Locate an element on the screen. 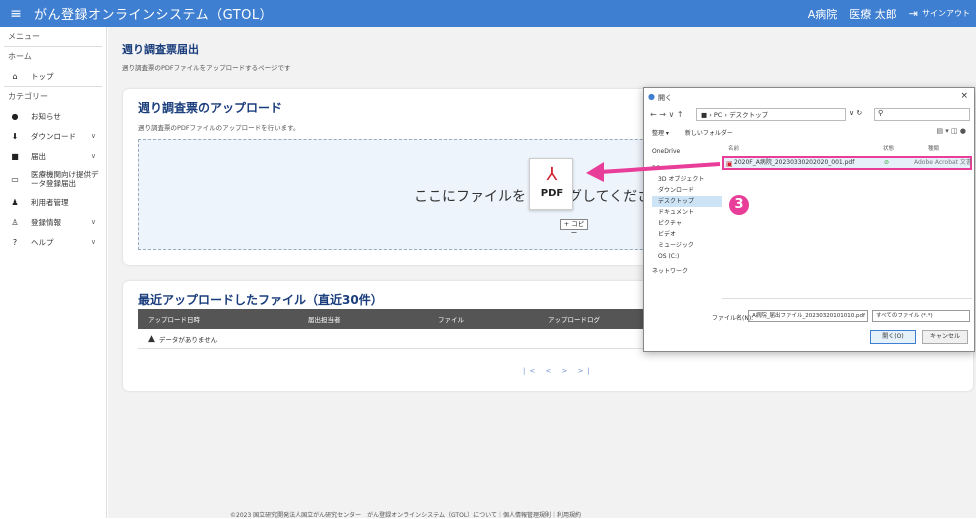 This screenshot has width=976, height=519. column-header-file: ファイル is located at coordinates (451, 320).